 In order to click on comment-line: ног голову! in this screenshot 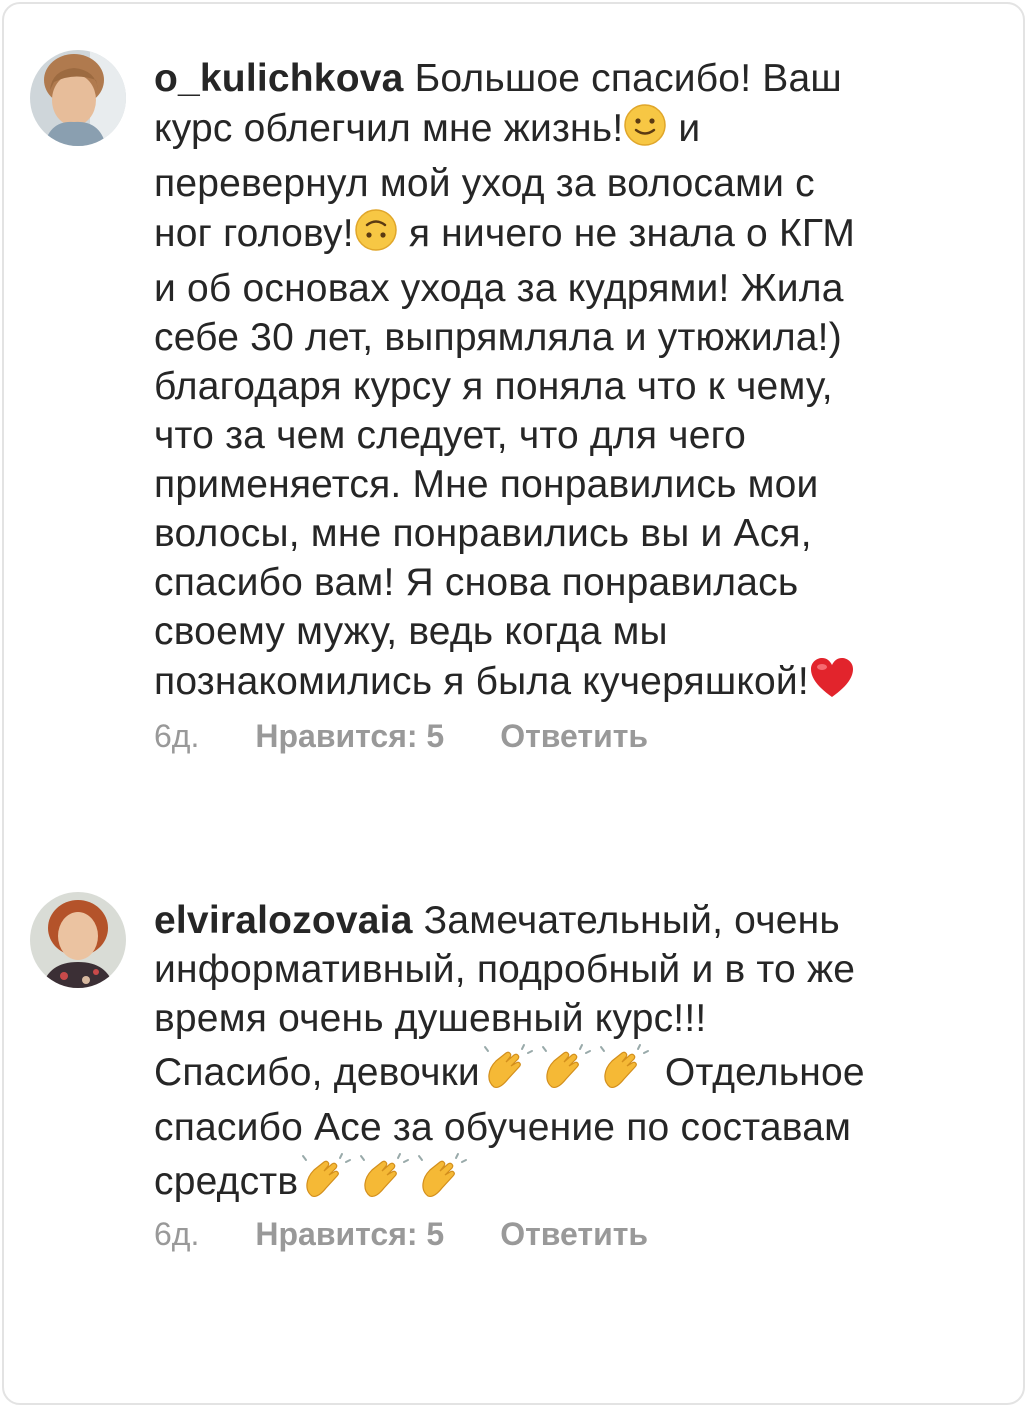, I will do `click(254, 233)`.